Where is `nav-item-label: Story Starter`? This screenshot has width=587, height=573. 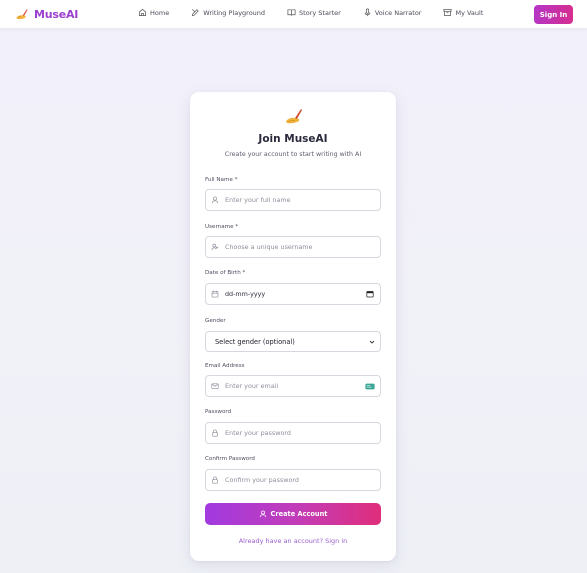 nav-item-label: Story Starter is located at coordinates (320, 12).